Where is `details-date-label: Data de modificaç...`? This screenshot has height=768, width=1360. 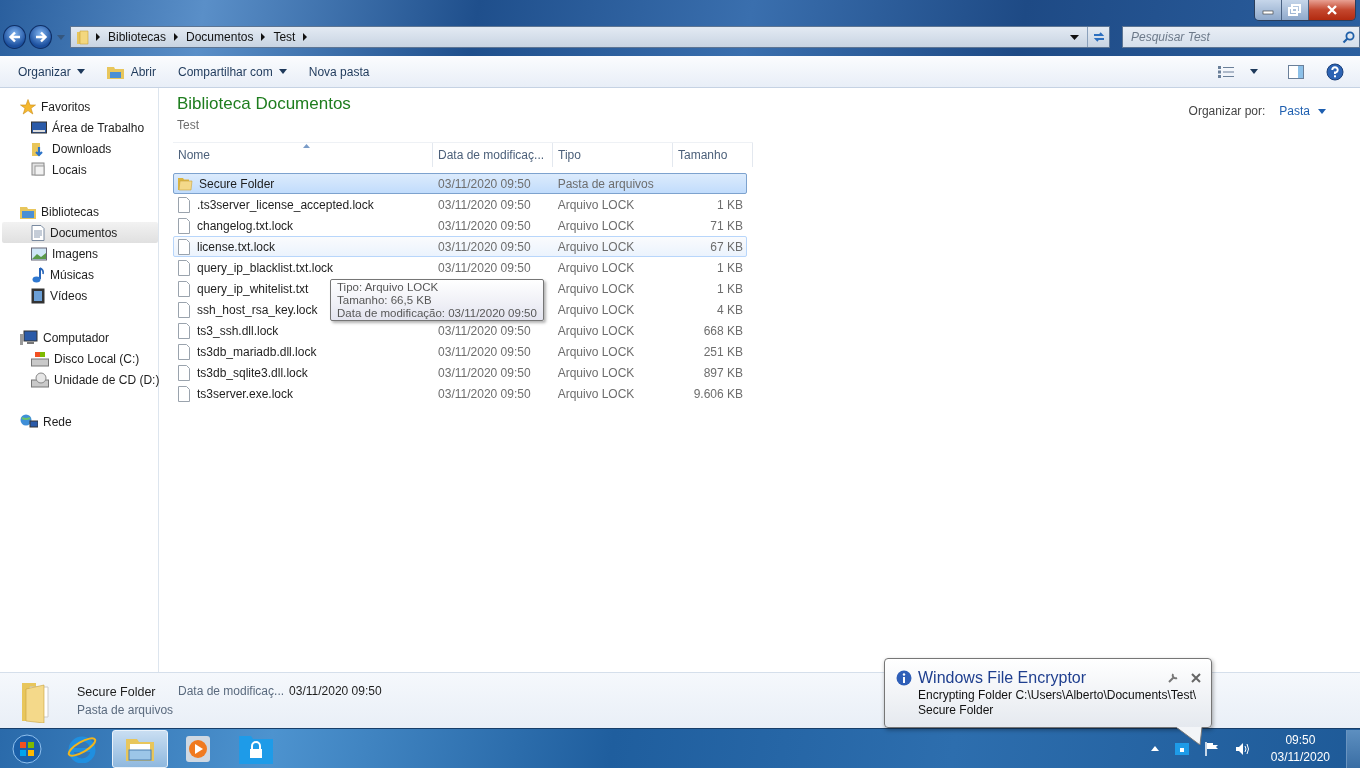 details-date-label: Data de modificaç... is located at coordinates (231, 691).